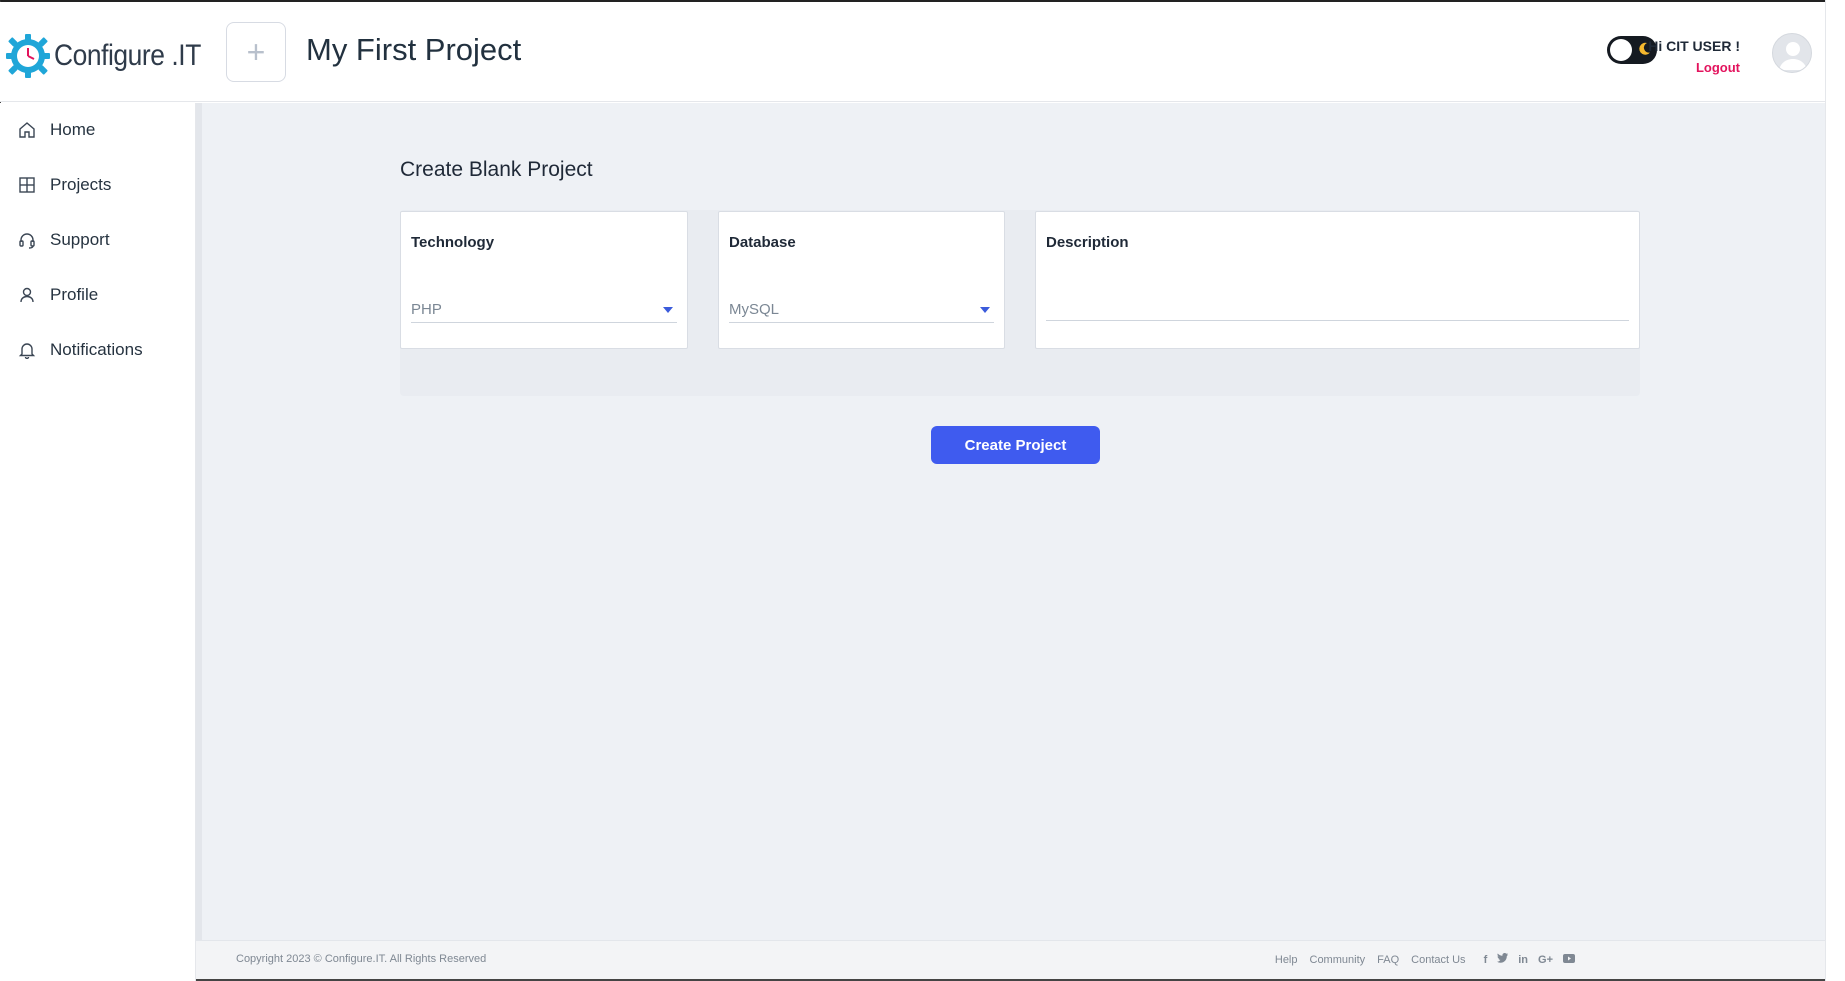  I want to click on footer-link-contact: Contact Us, so click(1438, 960).